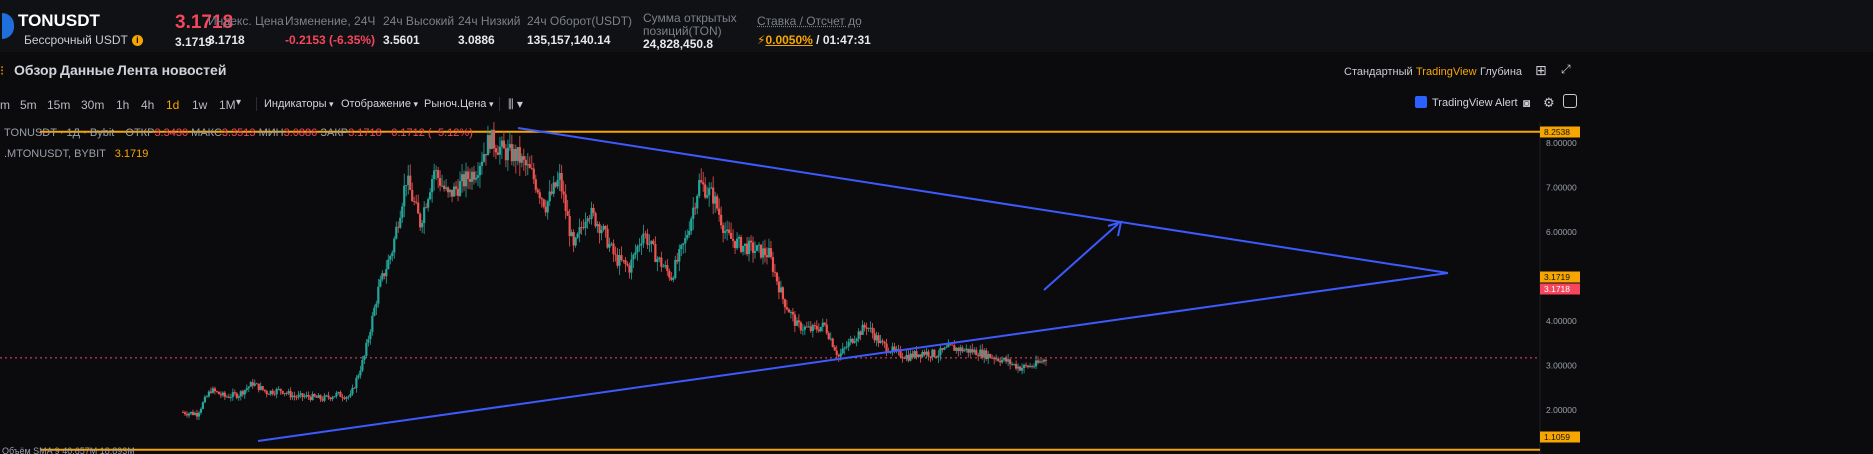 The height and width of the screenshot is (454, 1873). Describe the element at coordinates (788, 40) in the screenshot. I see `funding-rate: 0.0050%` at that location.